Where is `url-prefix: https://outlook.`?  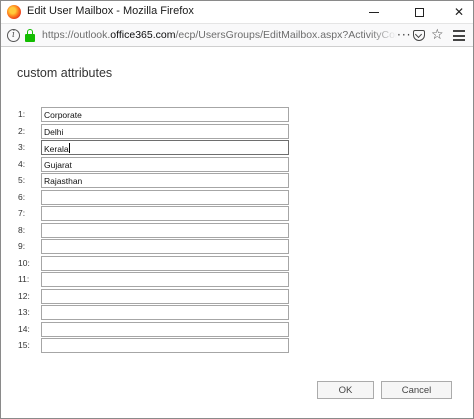 url-prefix: https://outlook. is located at coordinates (76, 35).